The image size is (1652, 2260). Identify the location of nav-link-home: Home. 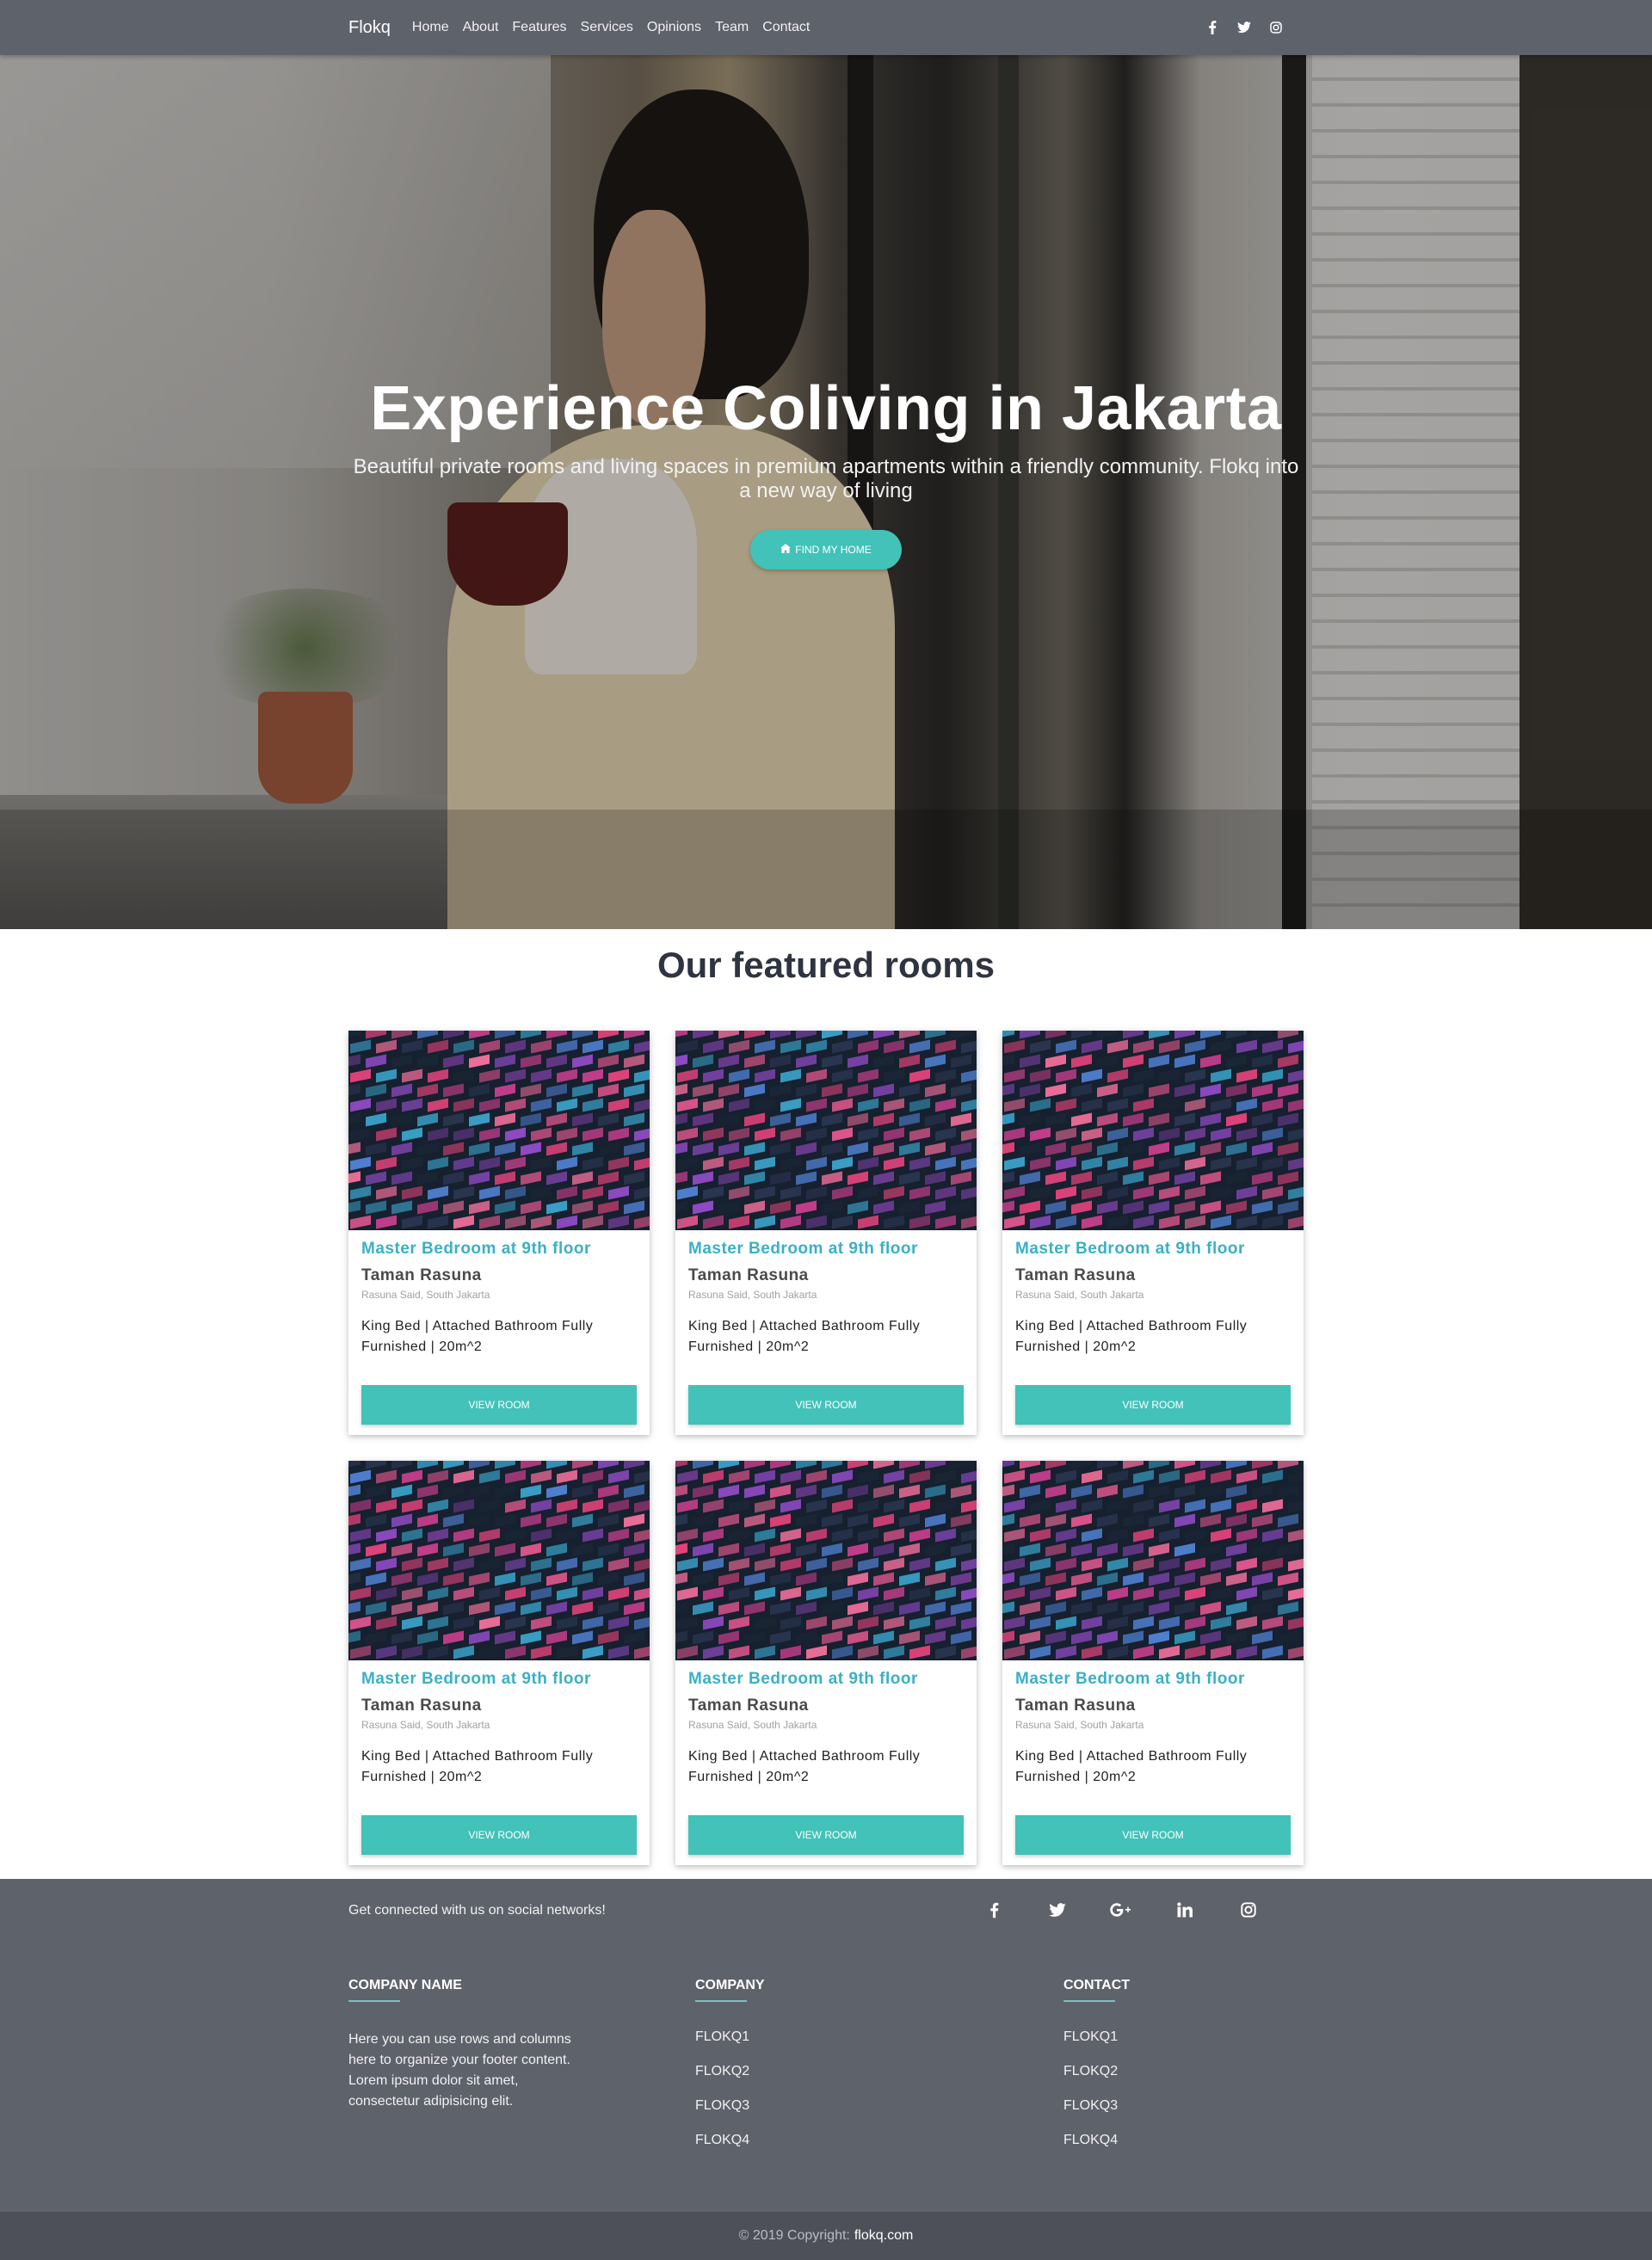
(430, 28).